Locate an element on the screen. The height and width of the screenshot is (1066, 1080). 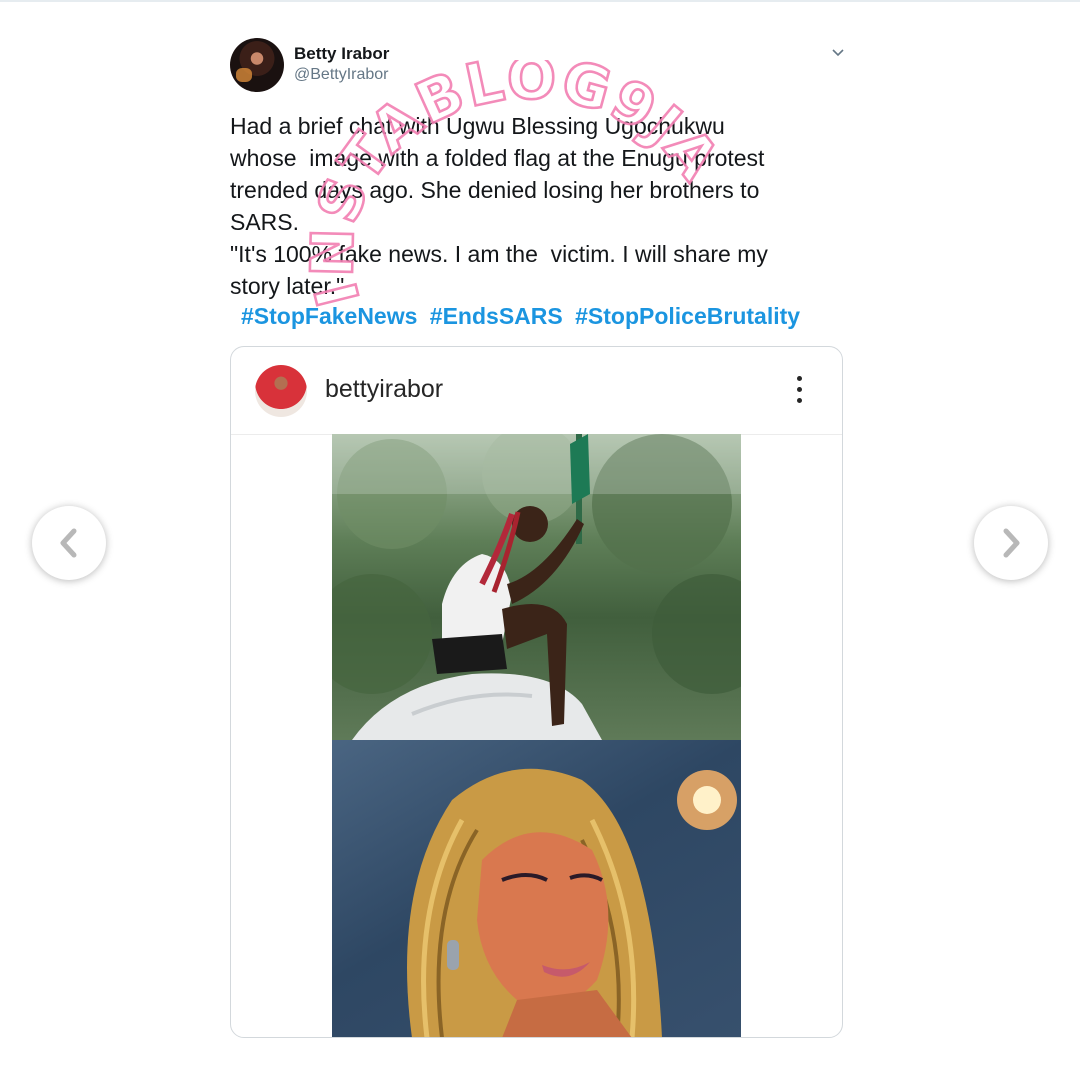
tweet-text-line: SARS. is located at coordinates (265, 222).